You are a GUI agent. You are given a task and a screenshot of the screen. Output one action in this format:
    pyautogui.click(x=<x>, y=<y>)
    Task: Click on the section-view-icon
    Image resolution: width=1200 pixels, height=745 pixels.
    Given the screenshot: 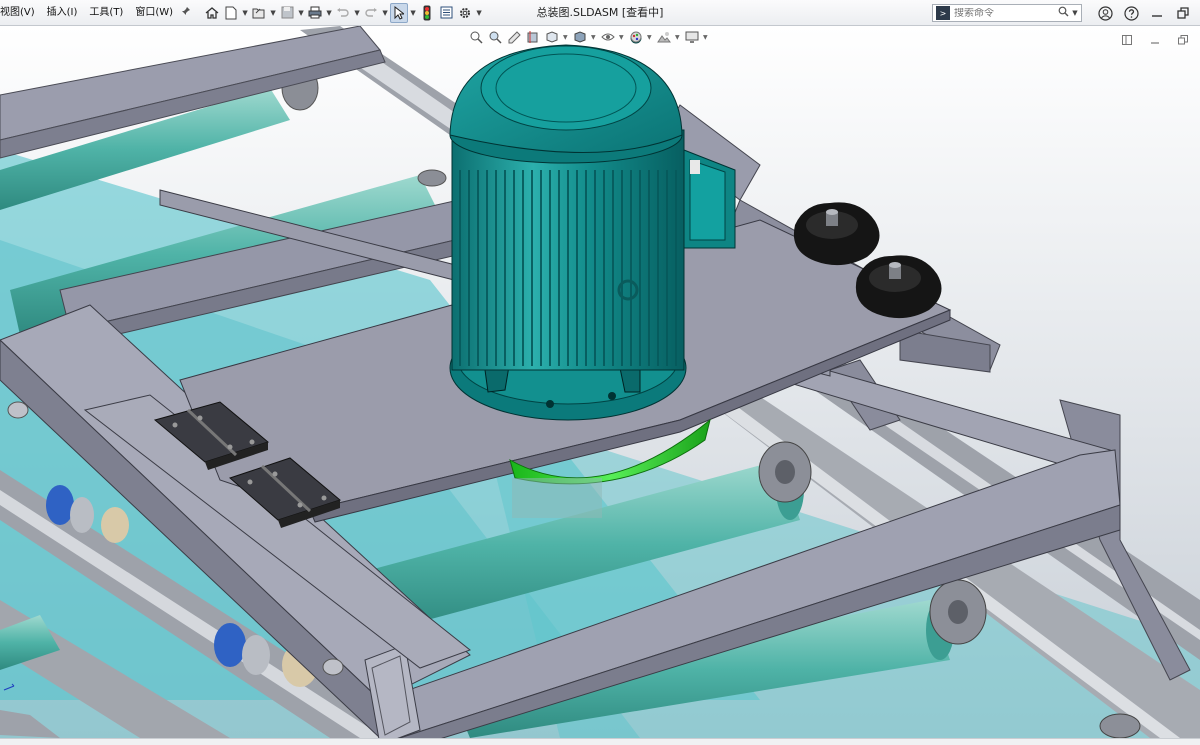 What is the action you would take?
    pyautogui.click(x=533, y=37)
    